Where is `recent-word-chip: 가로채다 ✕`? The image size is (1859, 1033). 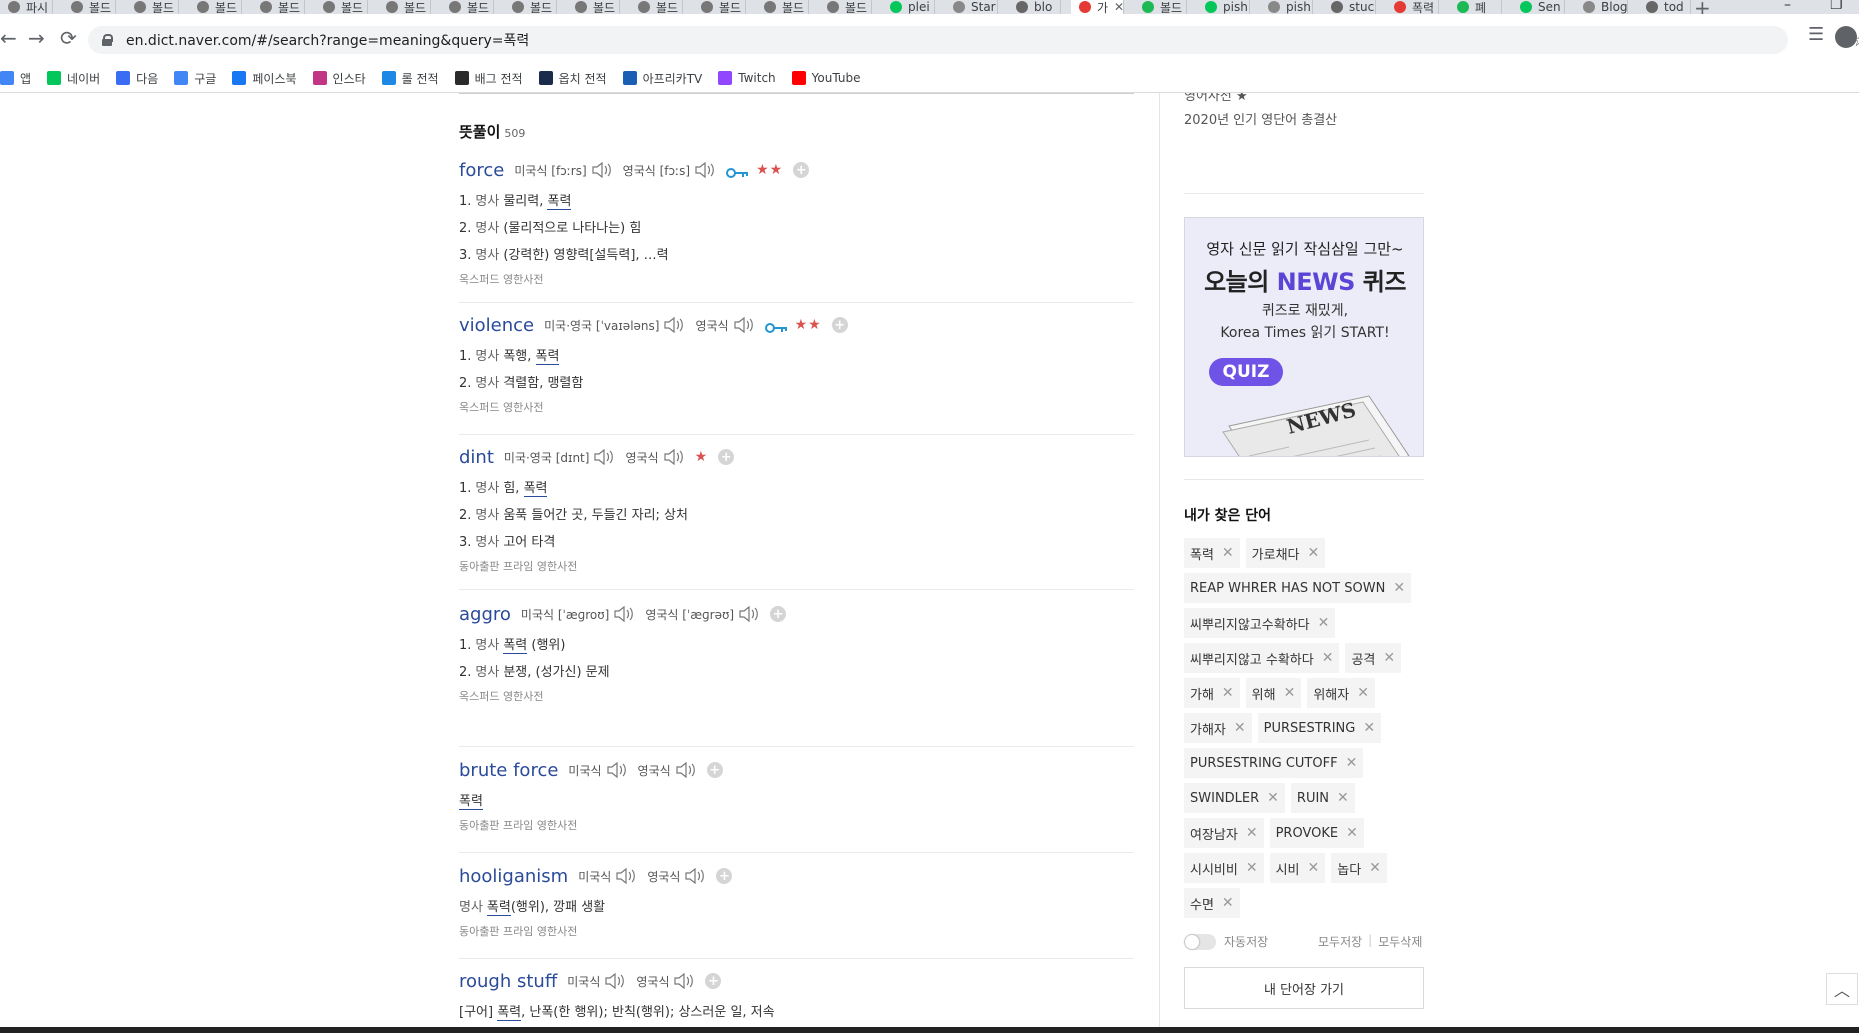
recent-word-chip: 가로채다 ✕ is located at coordinates (1285, 553).